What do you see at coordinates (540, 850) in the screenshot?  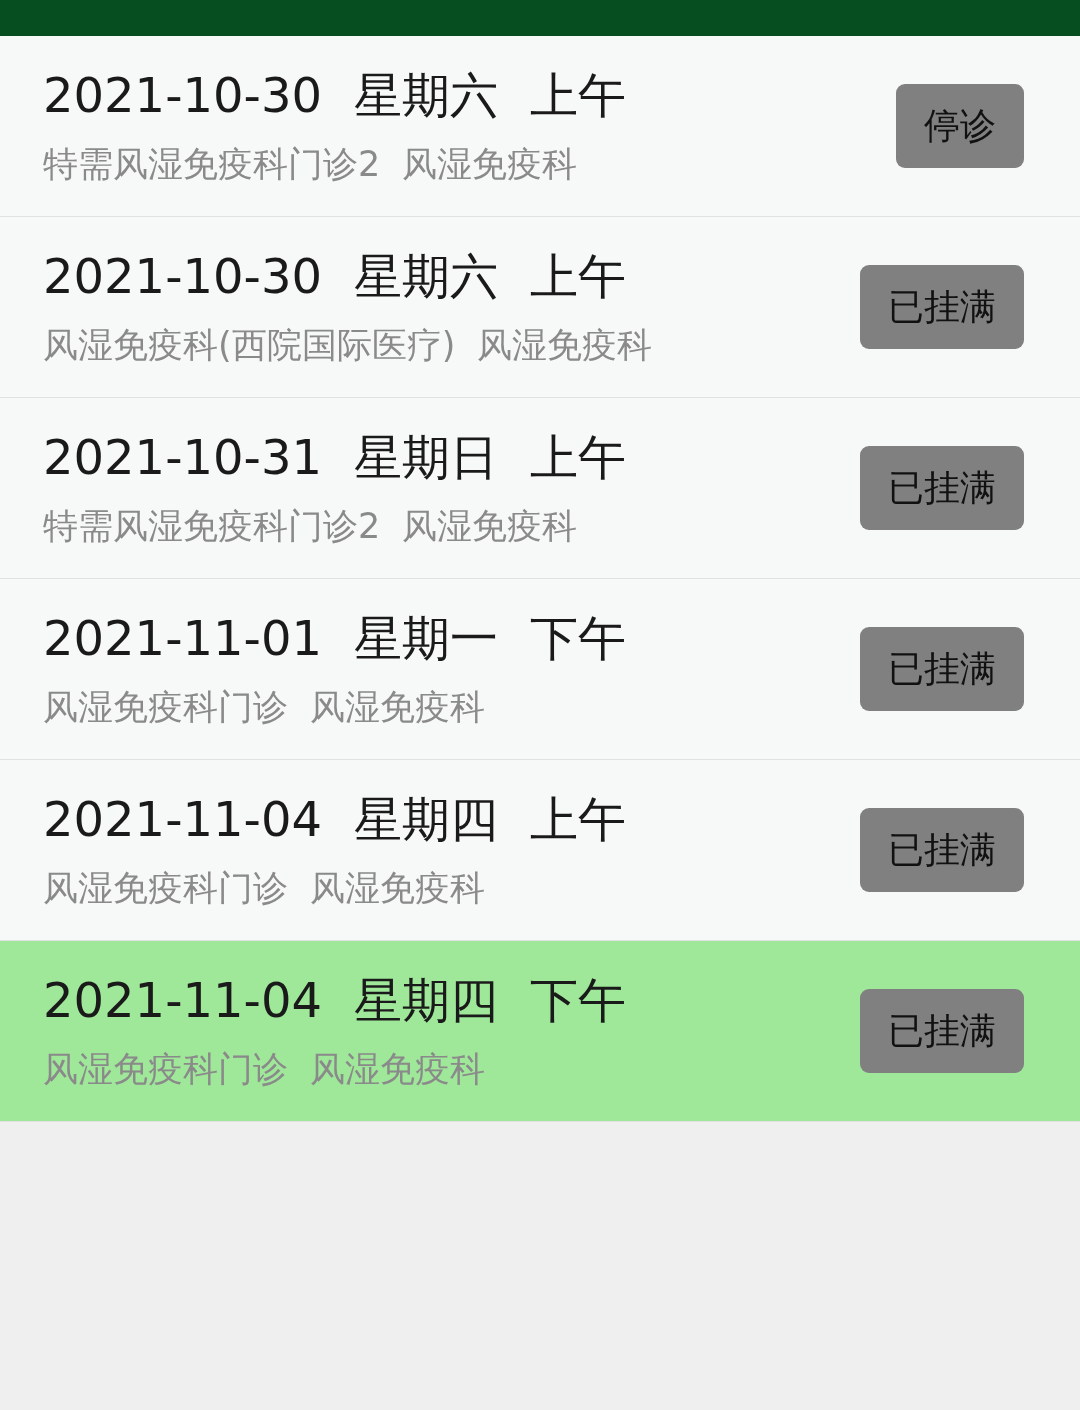 I see `schedule-row: 2021-11-04 星期四 上午 风湿免疫科门诊 风湿免疫科 已挂满` at bounding box center [540, 850].